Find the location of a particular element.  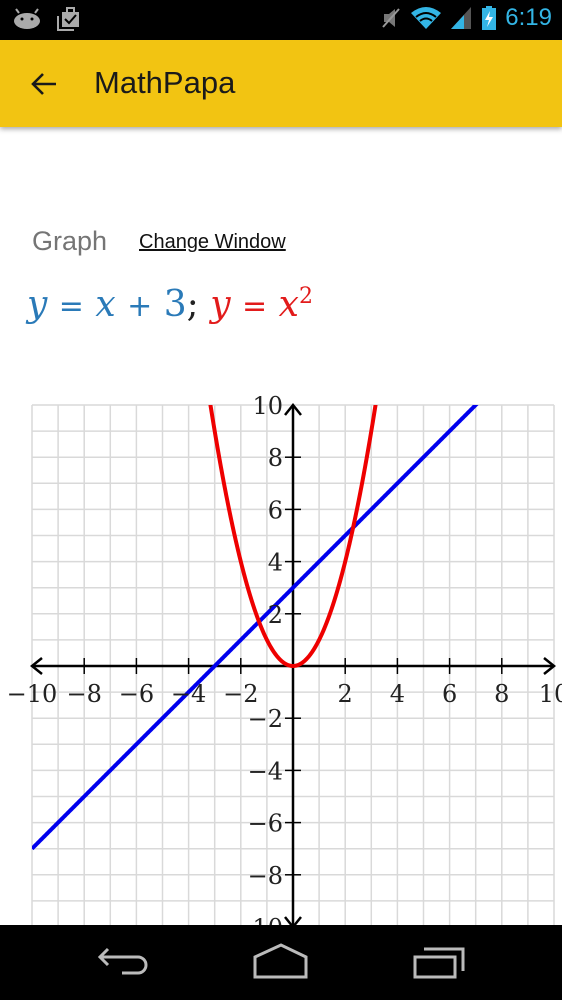

mute-icon is located at coordinates (391, 18).